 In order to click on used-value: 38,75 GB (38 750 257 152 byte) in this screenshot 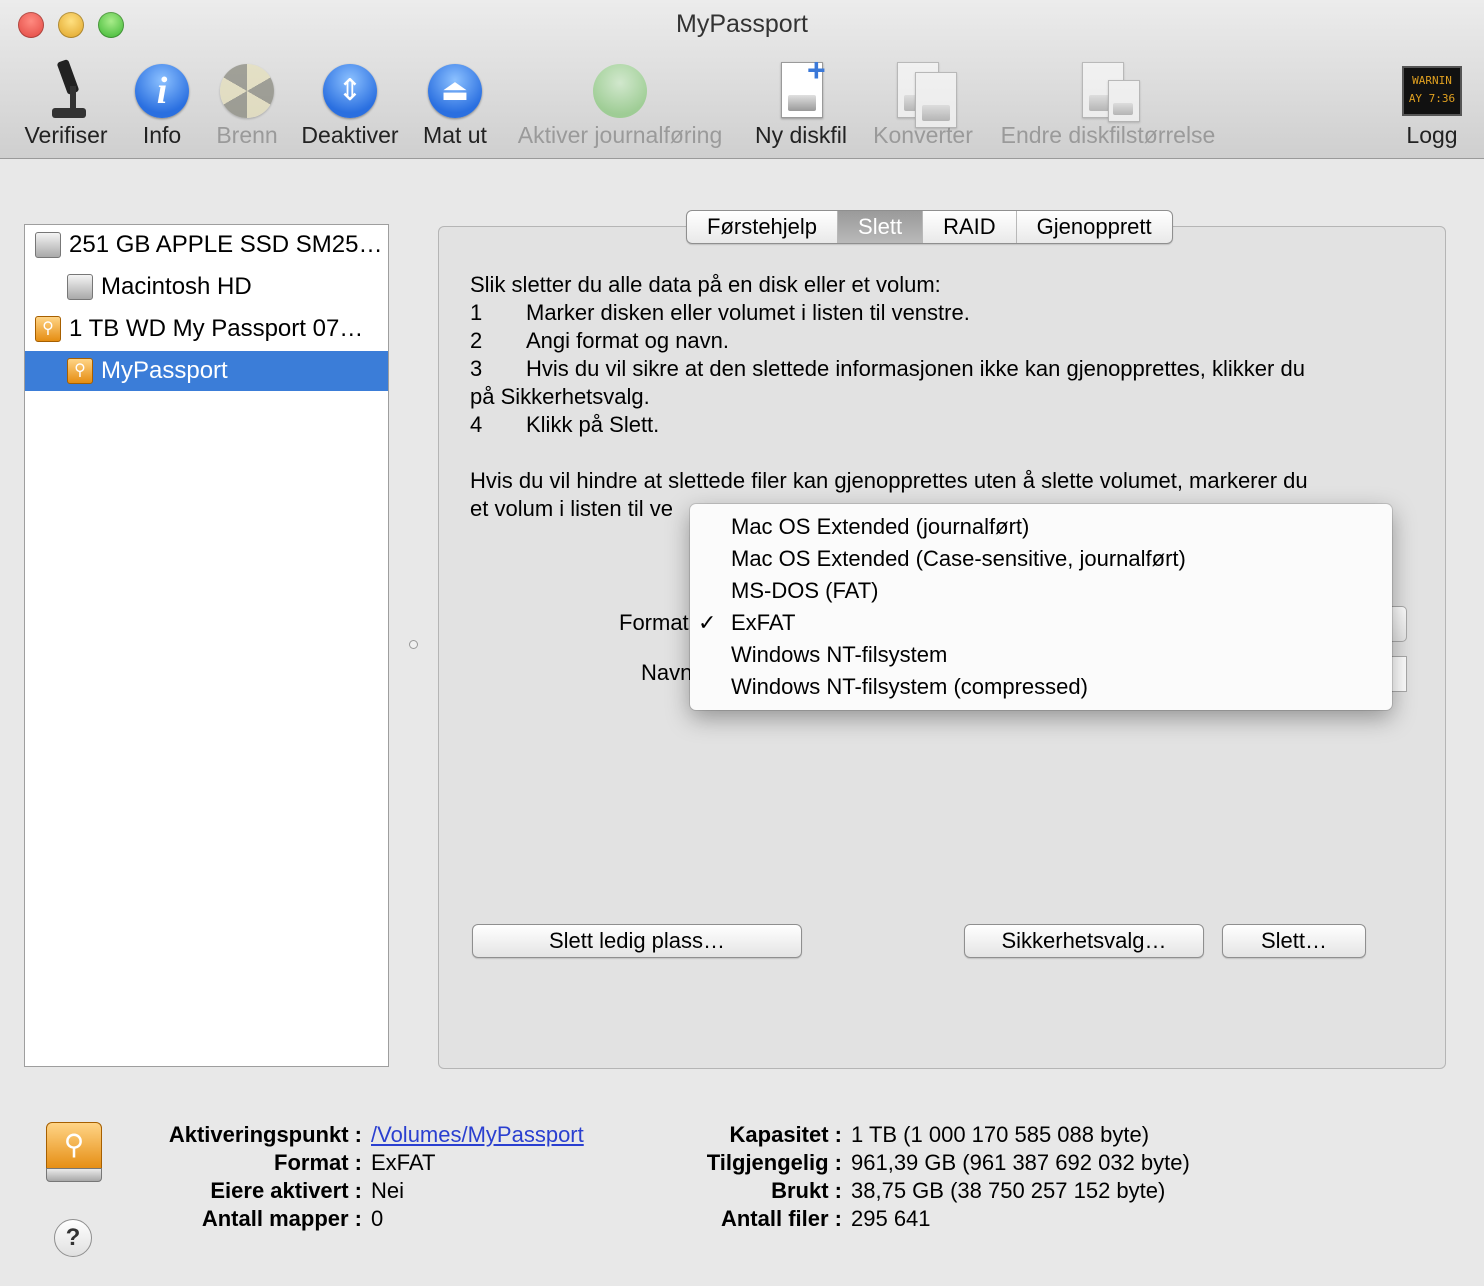, I will do `click(1008, 1190)`.